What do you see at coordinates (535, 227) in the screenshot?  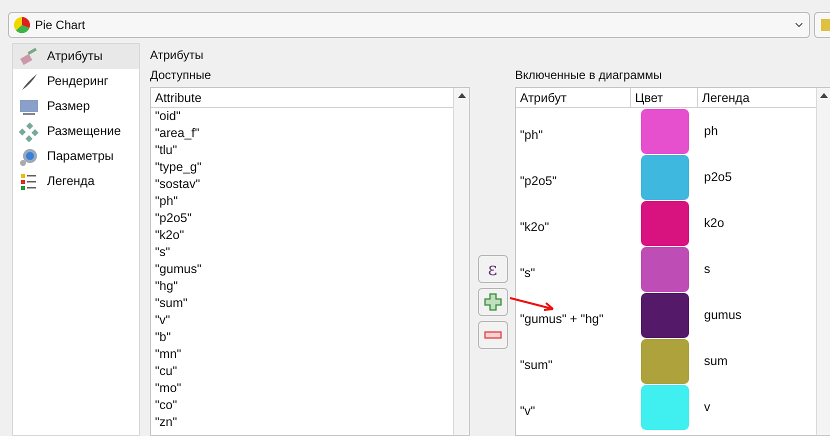 I see `attribute-cell: "k2o"` at bounding box center [535, 227].